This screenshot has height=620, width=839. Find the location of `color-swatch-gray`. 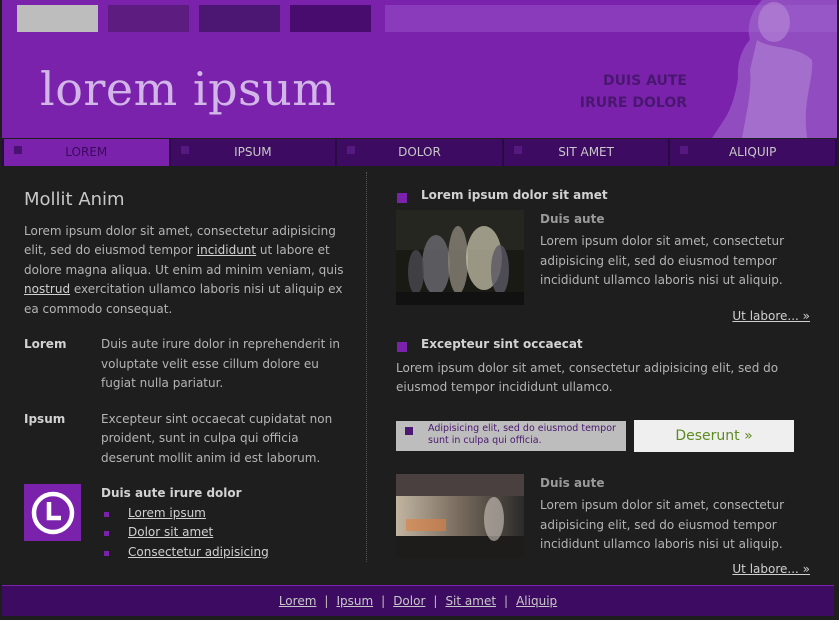

color-swatch-gray is located at coordinates (57, 18).